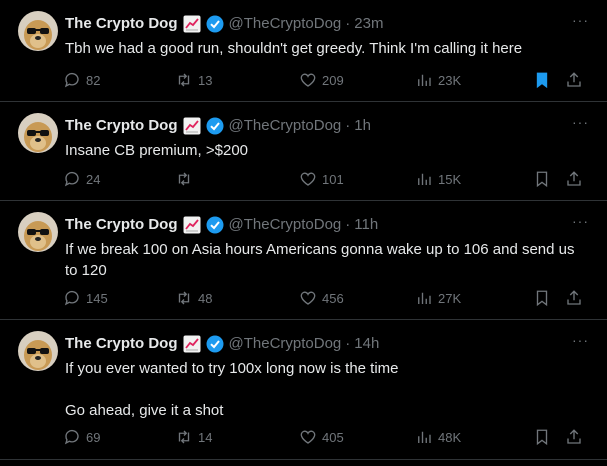 Image resolution: width=607 pixels, height=466 pixels. I want to click on reply-button: 82, so click(81, 80).